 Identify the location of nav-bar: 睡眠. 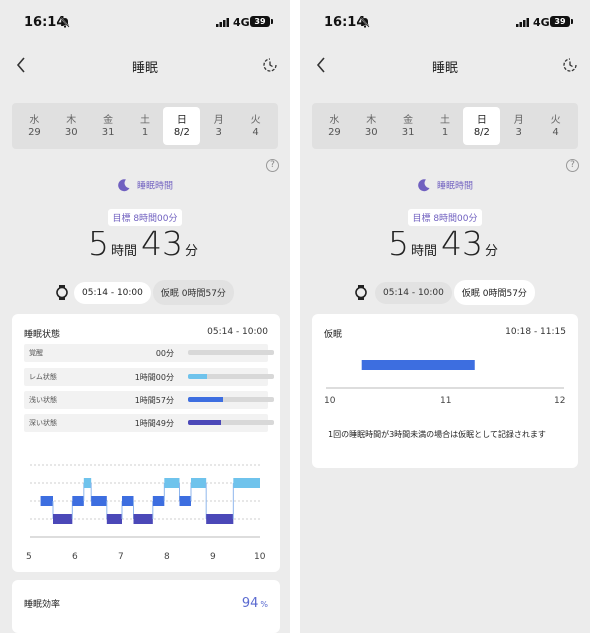
(145, 65).